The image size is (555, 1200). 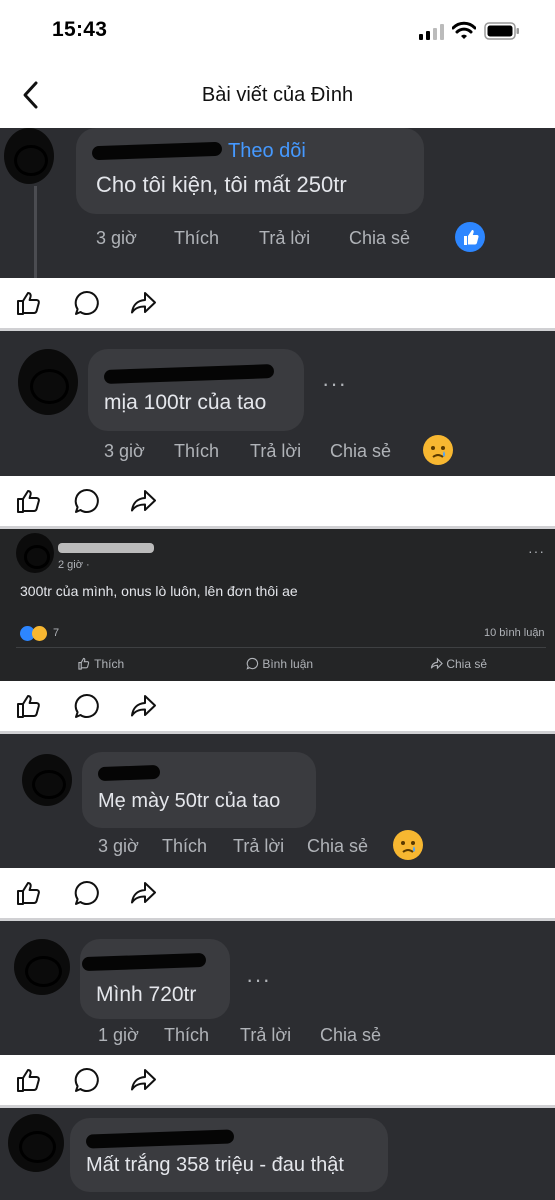 What do you see at coordinates (277, 31) in the screenshot?
I see `status-bar: 15:43` at bounding box center [277, 31].